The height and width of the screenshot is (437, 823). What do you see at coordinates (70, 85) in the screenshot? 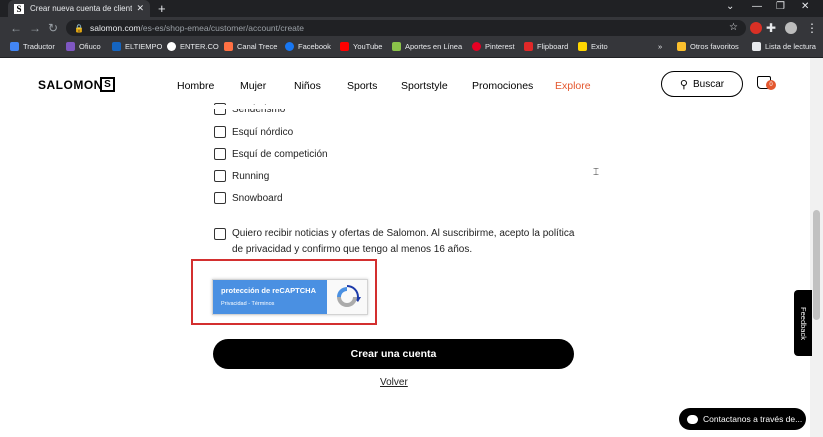
I see `salomon-logo: SALOMON` at bounding box center [70, 85].